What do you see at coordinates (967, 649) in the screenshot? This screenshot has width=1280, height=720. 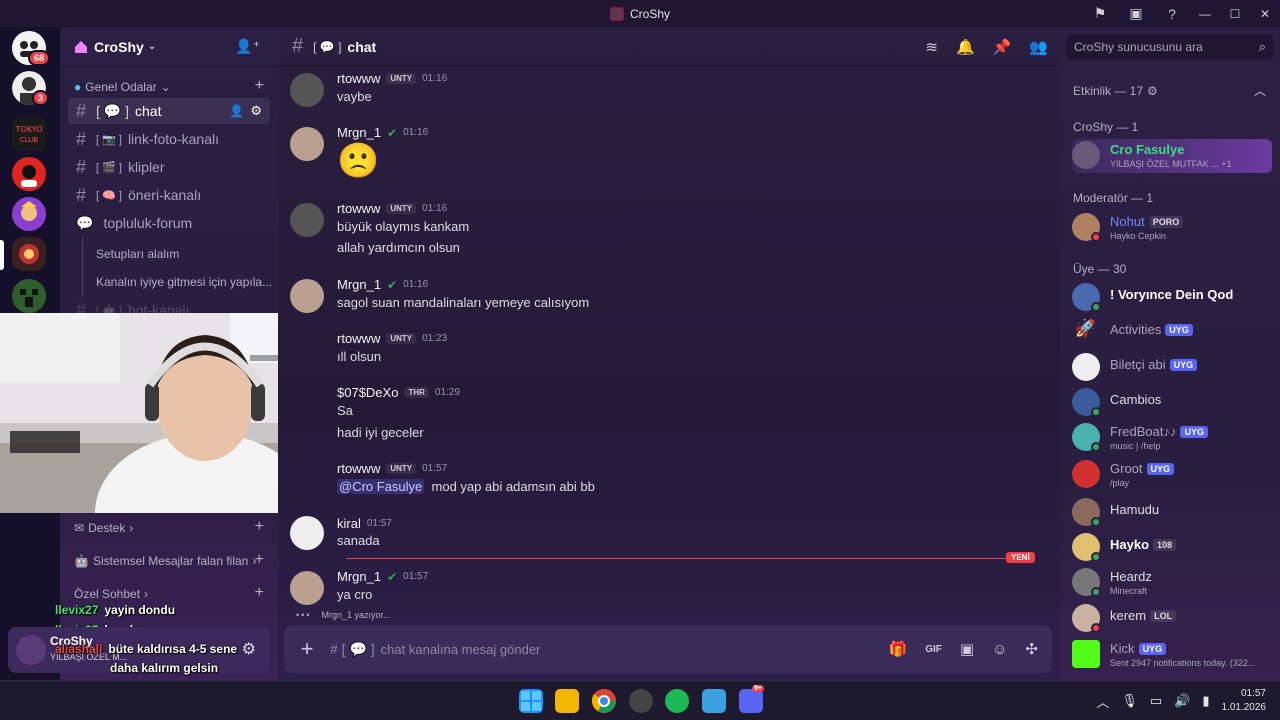 I see `sticker-icon: ▣` at bounding box center [967, 649].